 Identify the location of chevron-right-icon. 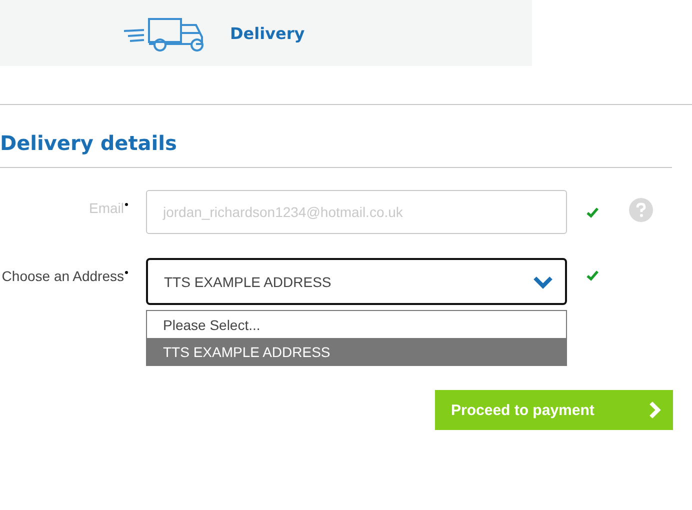
(655, 410).